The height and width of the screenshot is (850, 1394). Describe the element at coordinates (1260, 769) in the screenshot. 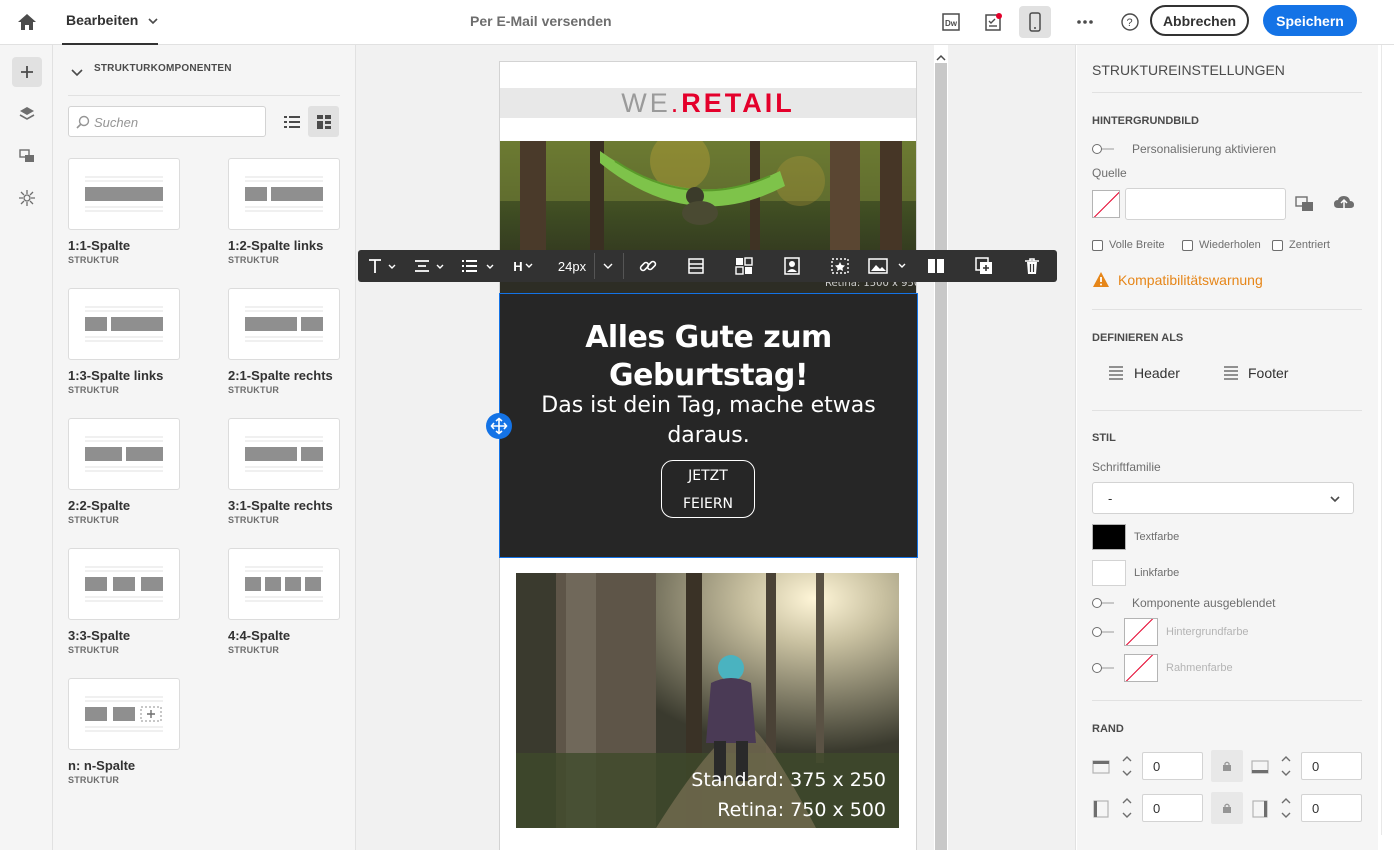

I see `border-bottom-icon` at that location.